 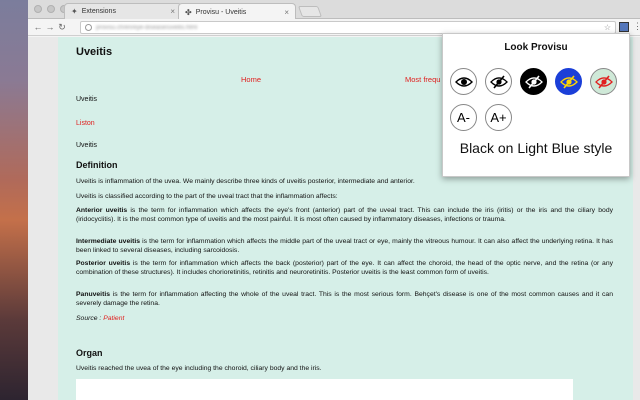 What do you see at coordinates (100, 318) in the screenshot?
I see `source-line: Source : Patient` at bounding box center [100, 318].